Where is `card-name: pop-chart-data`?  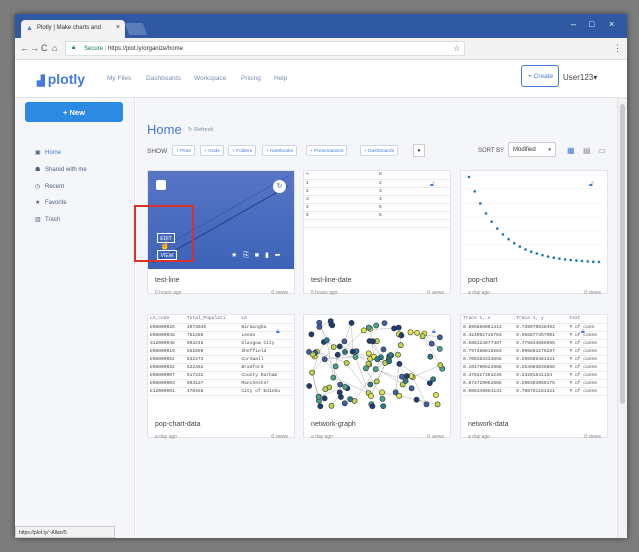
card-name: pop-chart-data is located at coordinates (178, 424).